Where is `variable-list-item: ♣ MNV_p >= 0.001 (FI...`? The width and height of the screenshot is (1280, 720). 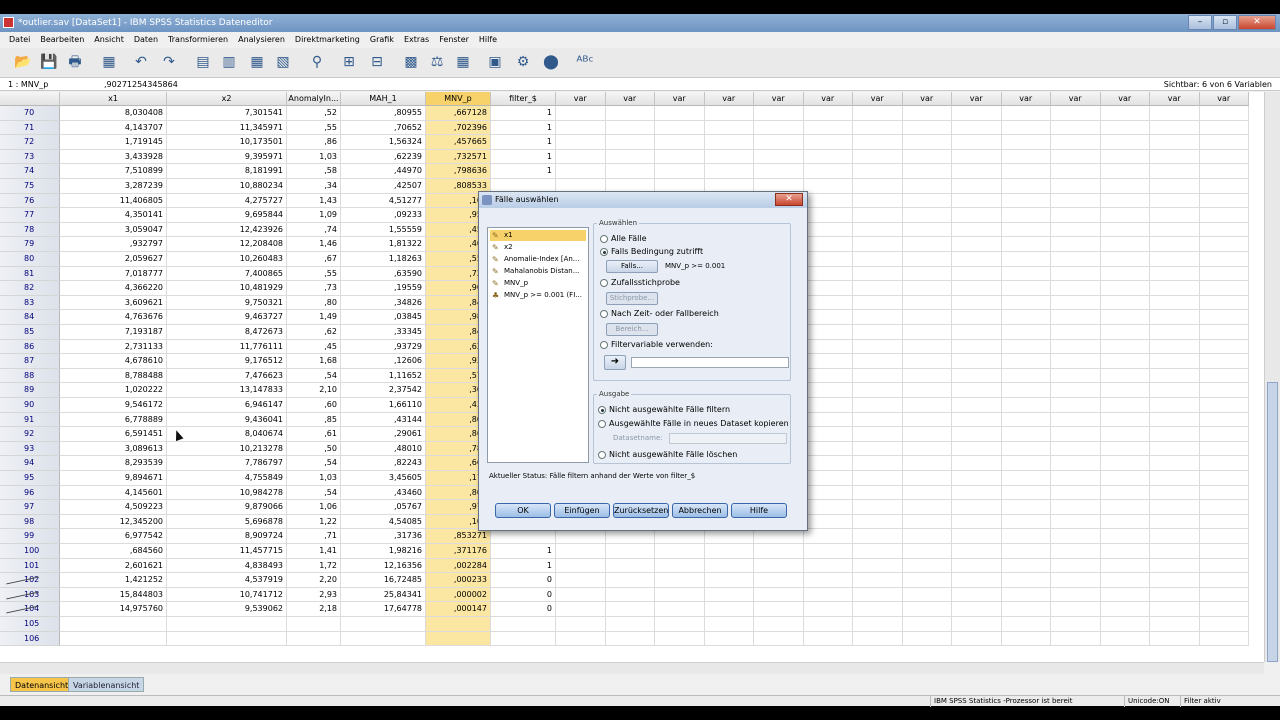
variable-list-item: ♣ MNV_p >= 0.001 (FI... is located at coordinates (538, 295).